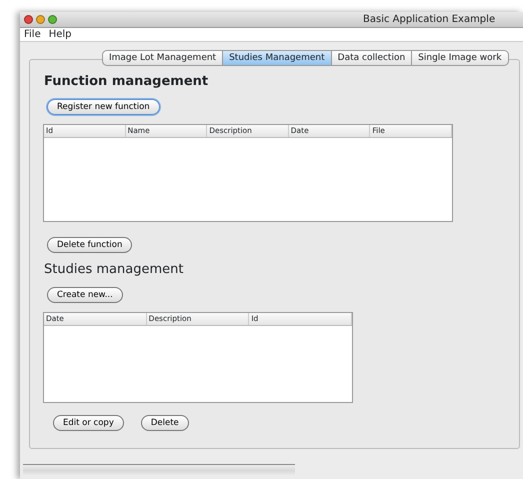  Describe the element at coordinates (114, 270) in the screenshot. I see `section-heading: Studies management` at that location.